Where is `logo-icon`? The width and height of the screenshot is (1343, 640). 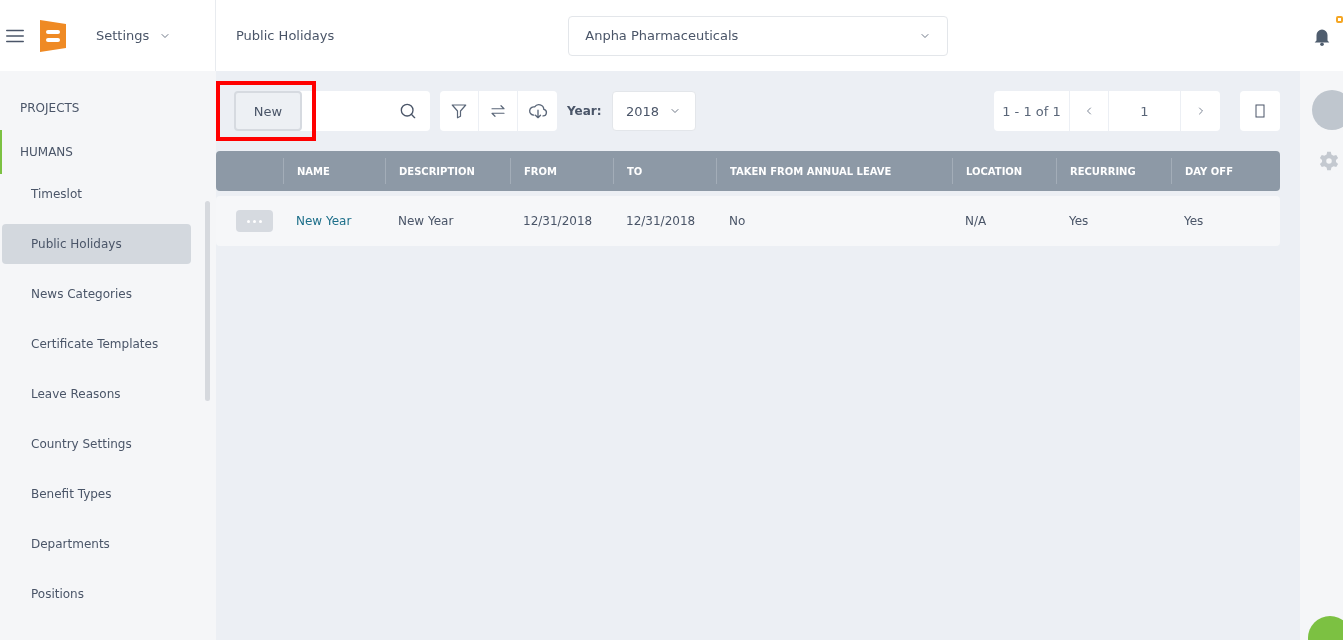
logo-icon is located at coordinates (53, 35).